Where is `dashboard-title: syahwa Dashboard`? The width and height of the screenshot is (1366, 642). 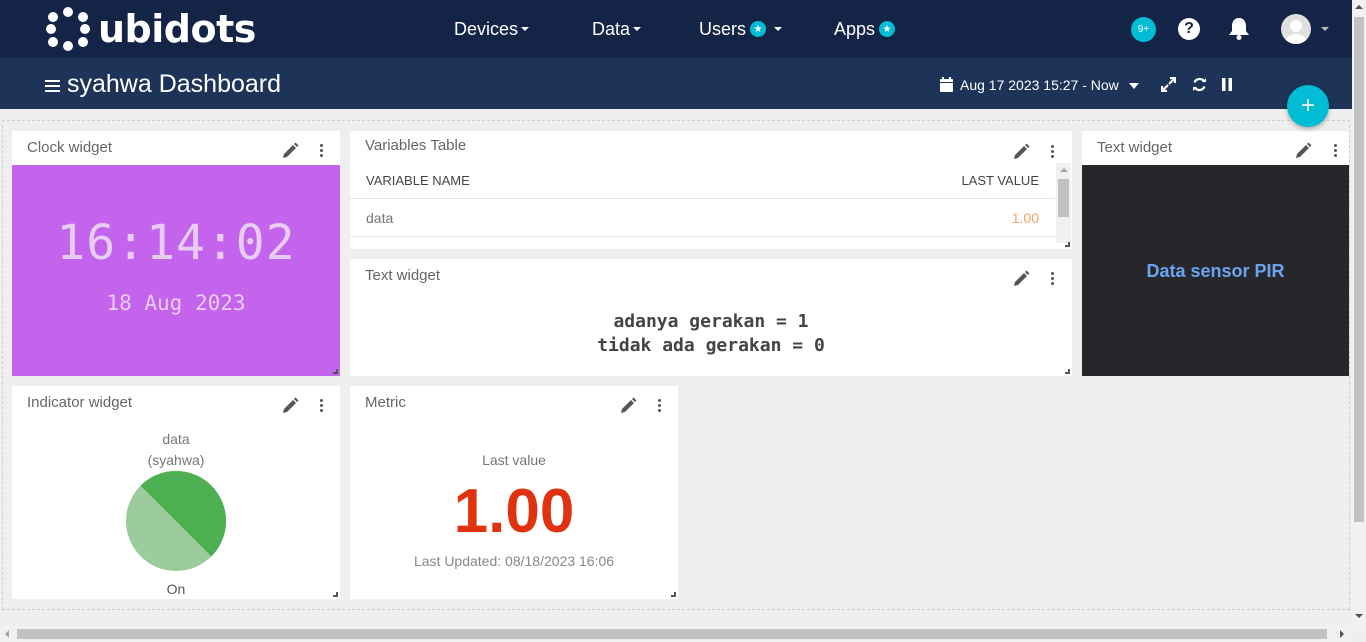
dashboard-title: syahwa Dashboard is located at coordinates (174, 84).